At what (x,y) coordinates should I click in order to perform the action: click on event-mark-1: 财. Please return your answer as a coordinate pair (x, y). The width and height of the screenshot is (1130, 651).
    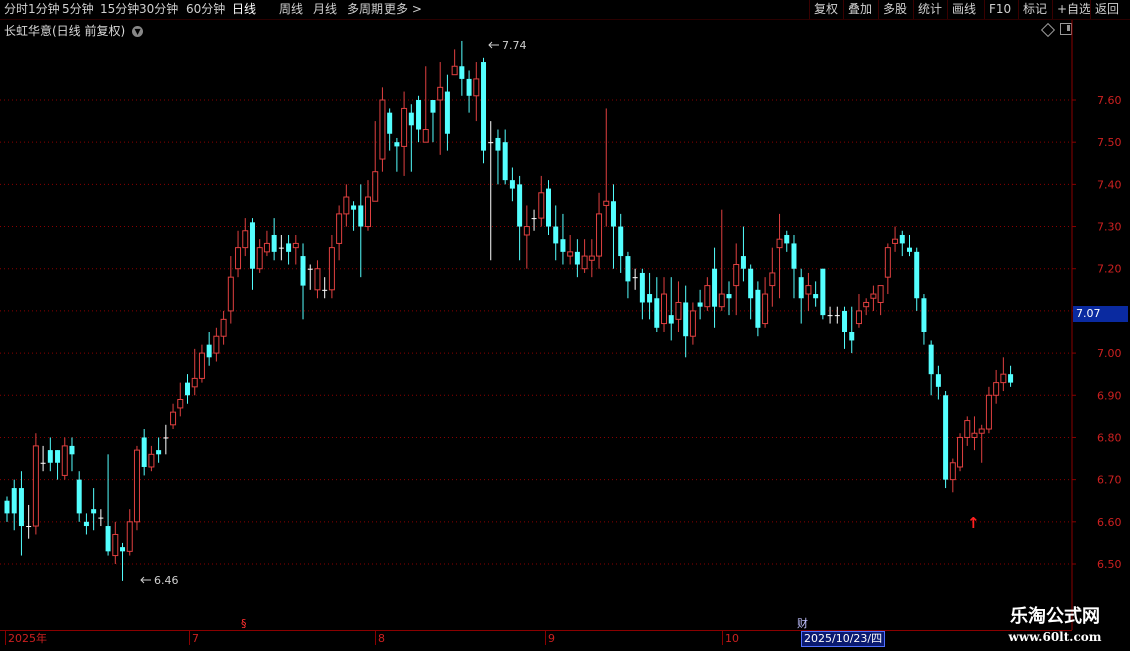
    Looking at the image, I should click on (802, 623).